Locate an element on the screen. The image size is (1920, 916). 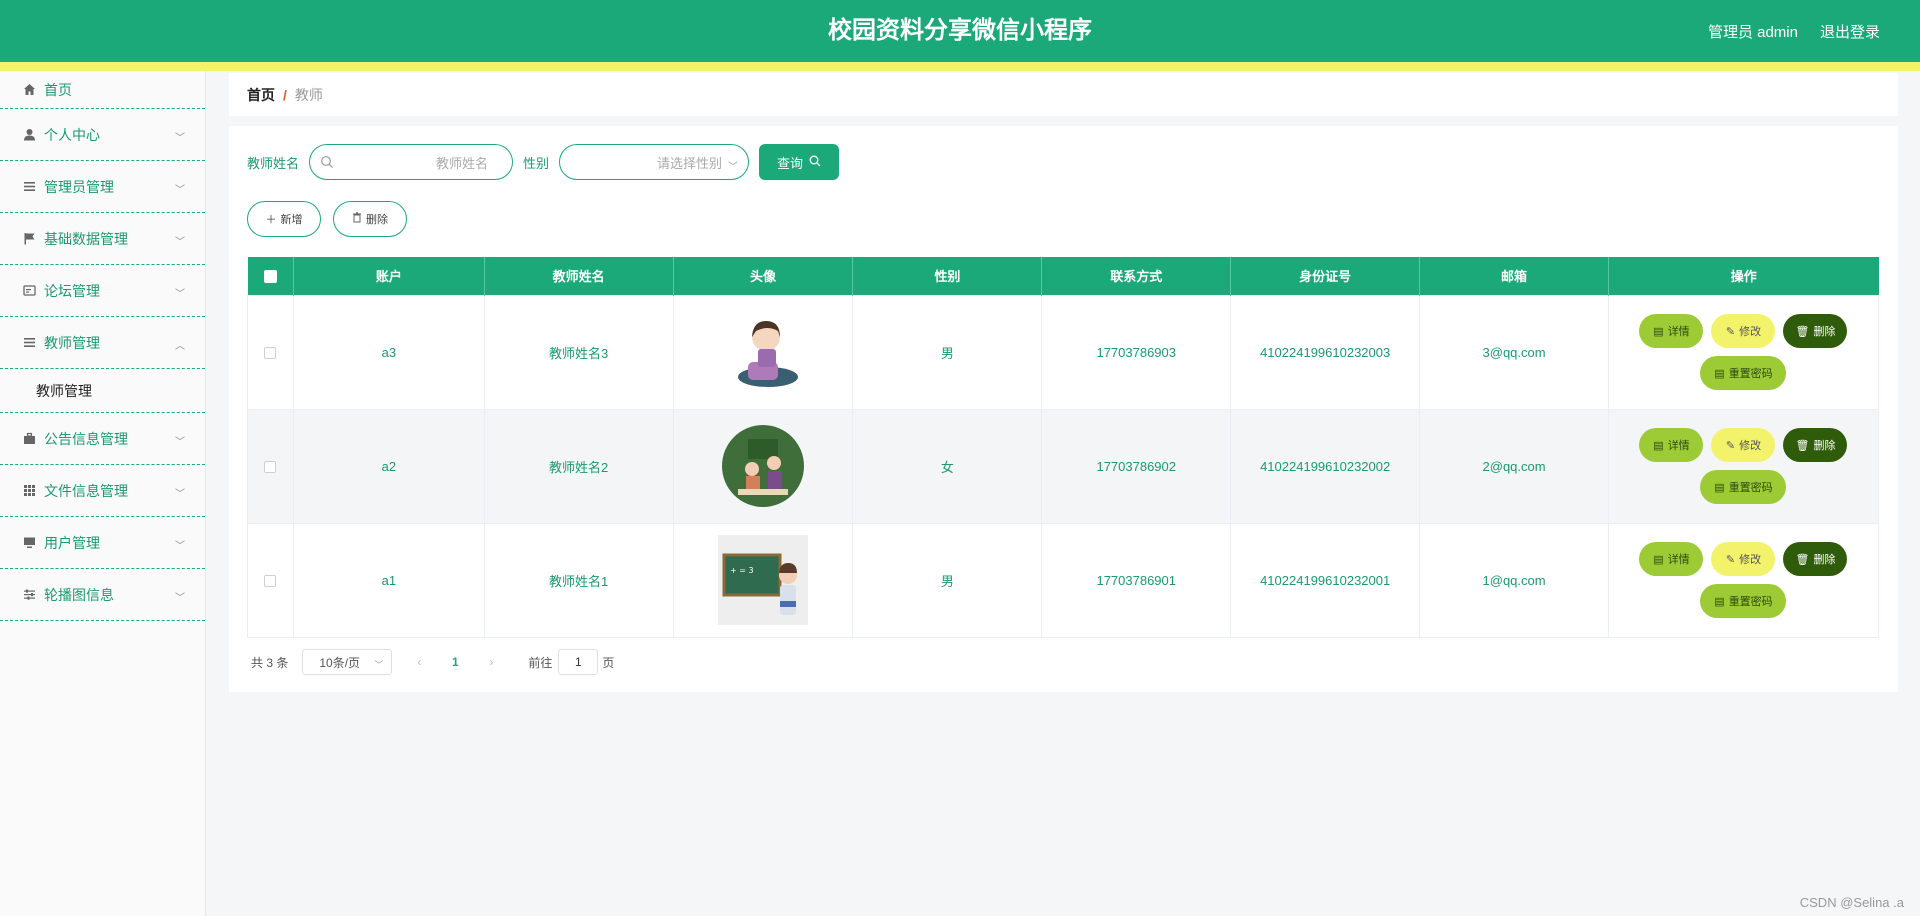
goto-suffix: 页 is located at coordinates (608, 662).